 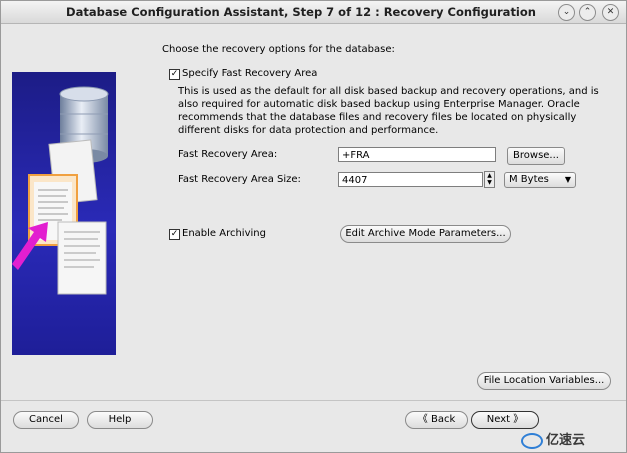 What do you see at coordinates (120, 420) in the screenshot?
I see `help-button: Help` at bounding box center [120, 420].